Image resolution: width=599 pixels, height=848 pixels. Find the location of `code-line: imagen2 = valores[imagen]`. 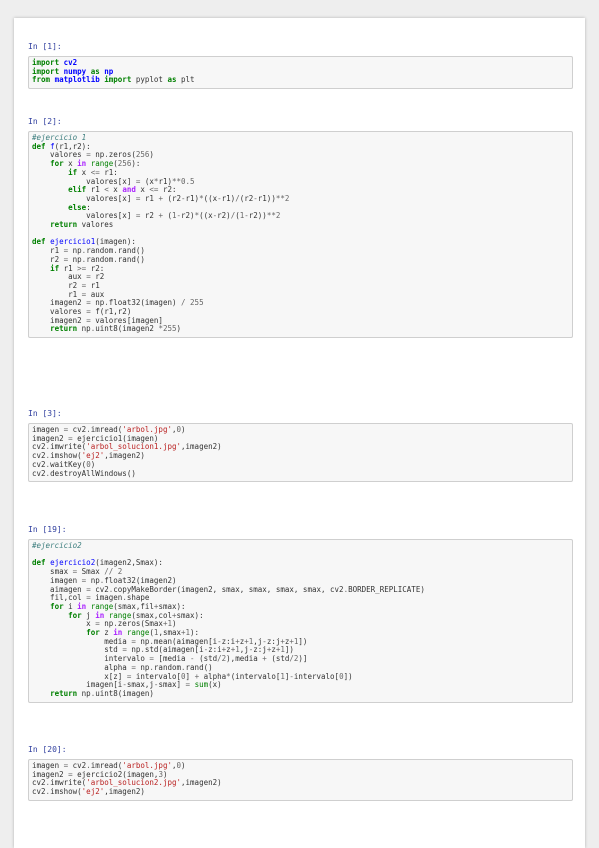

code-line: imagen2 = valores[imagen] is located at coordinates (97, 320).